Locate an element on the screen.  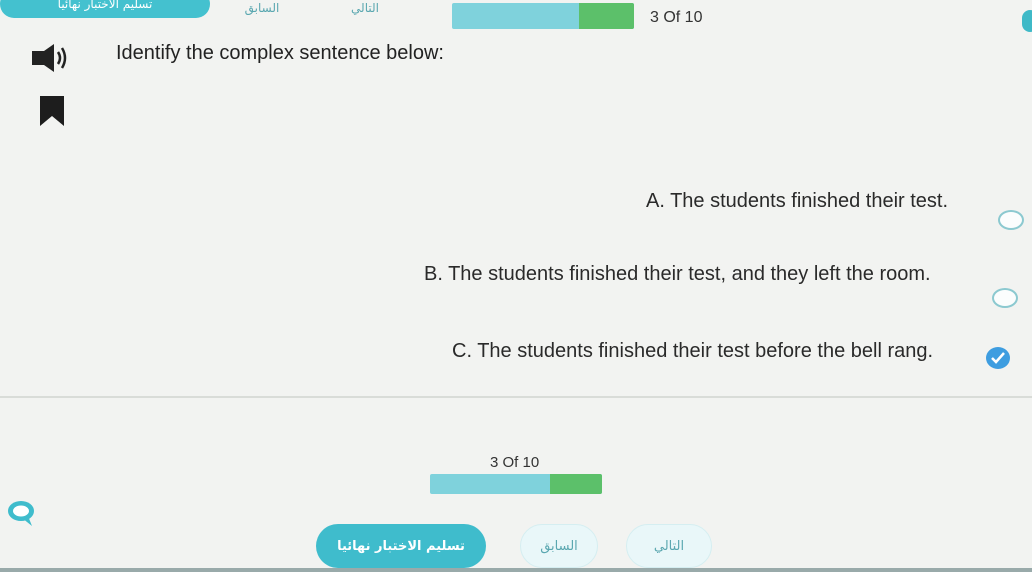
check-icon is located at coordinates (998, 358).